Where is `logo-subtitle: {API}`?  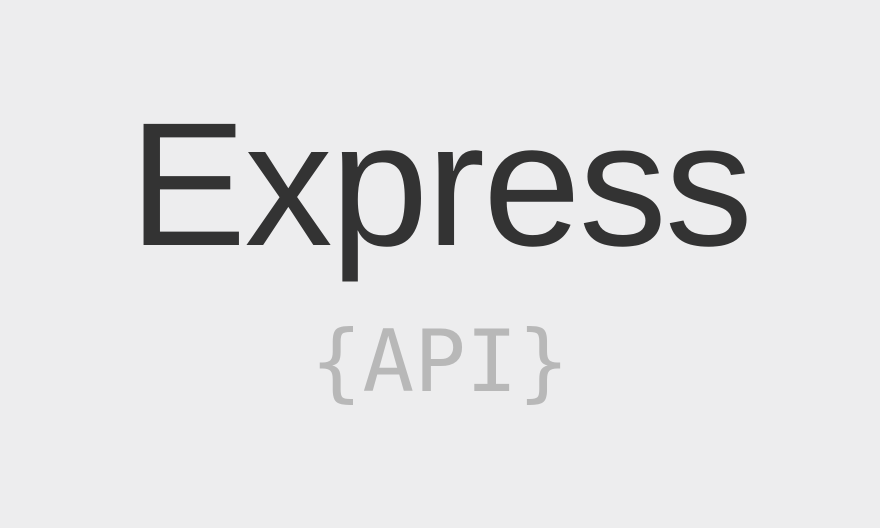 logo-subtitle: {API} is located at coordinates (440, 362).